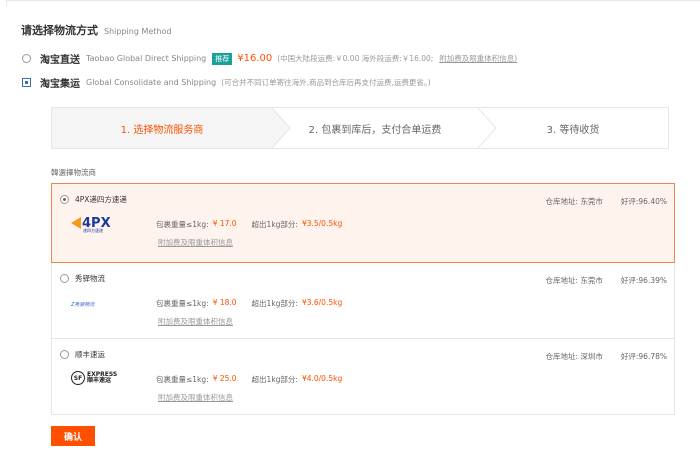  I want to click on step-1-arrow, so click(281, 128).